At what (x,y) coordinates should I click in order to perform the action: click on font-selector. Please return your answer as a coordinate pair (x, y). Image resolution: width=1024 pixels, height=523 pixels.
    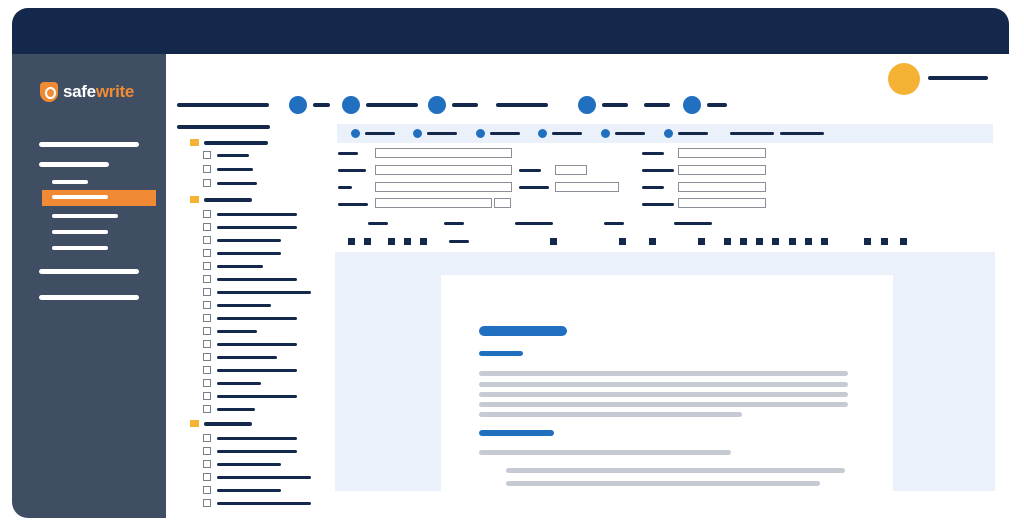
    Looking at the image, I should click on (459, 241).